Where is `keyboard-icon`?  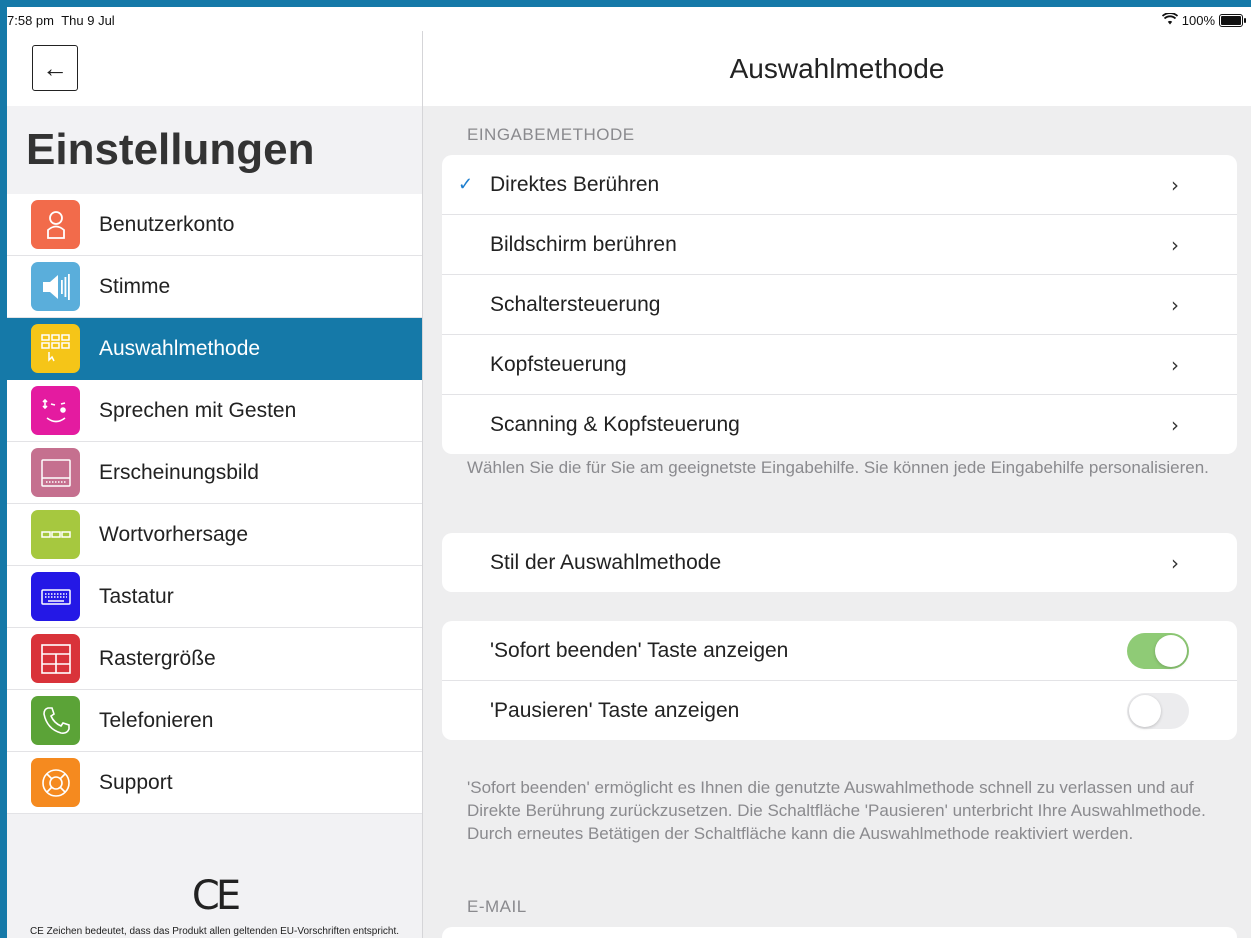 keyboard-icon is located at coordinates (55, 596).